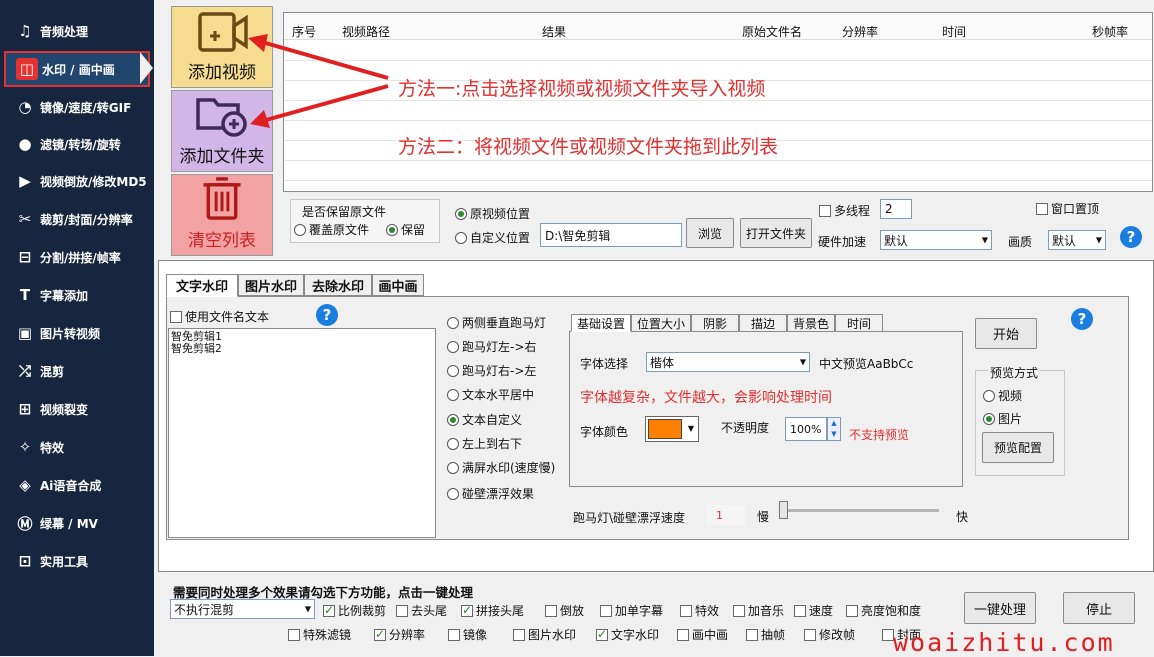  What do you see at coordinates (307, 609) in the screenshot?
I see `chevron-down-icon: ▼` at bounding box center [307, 609].